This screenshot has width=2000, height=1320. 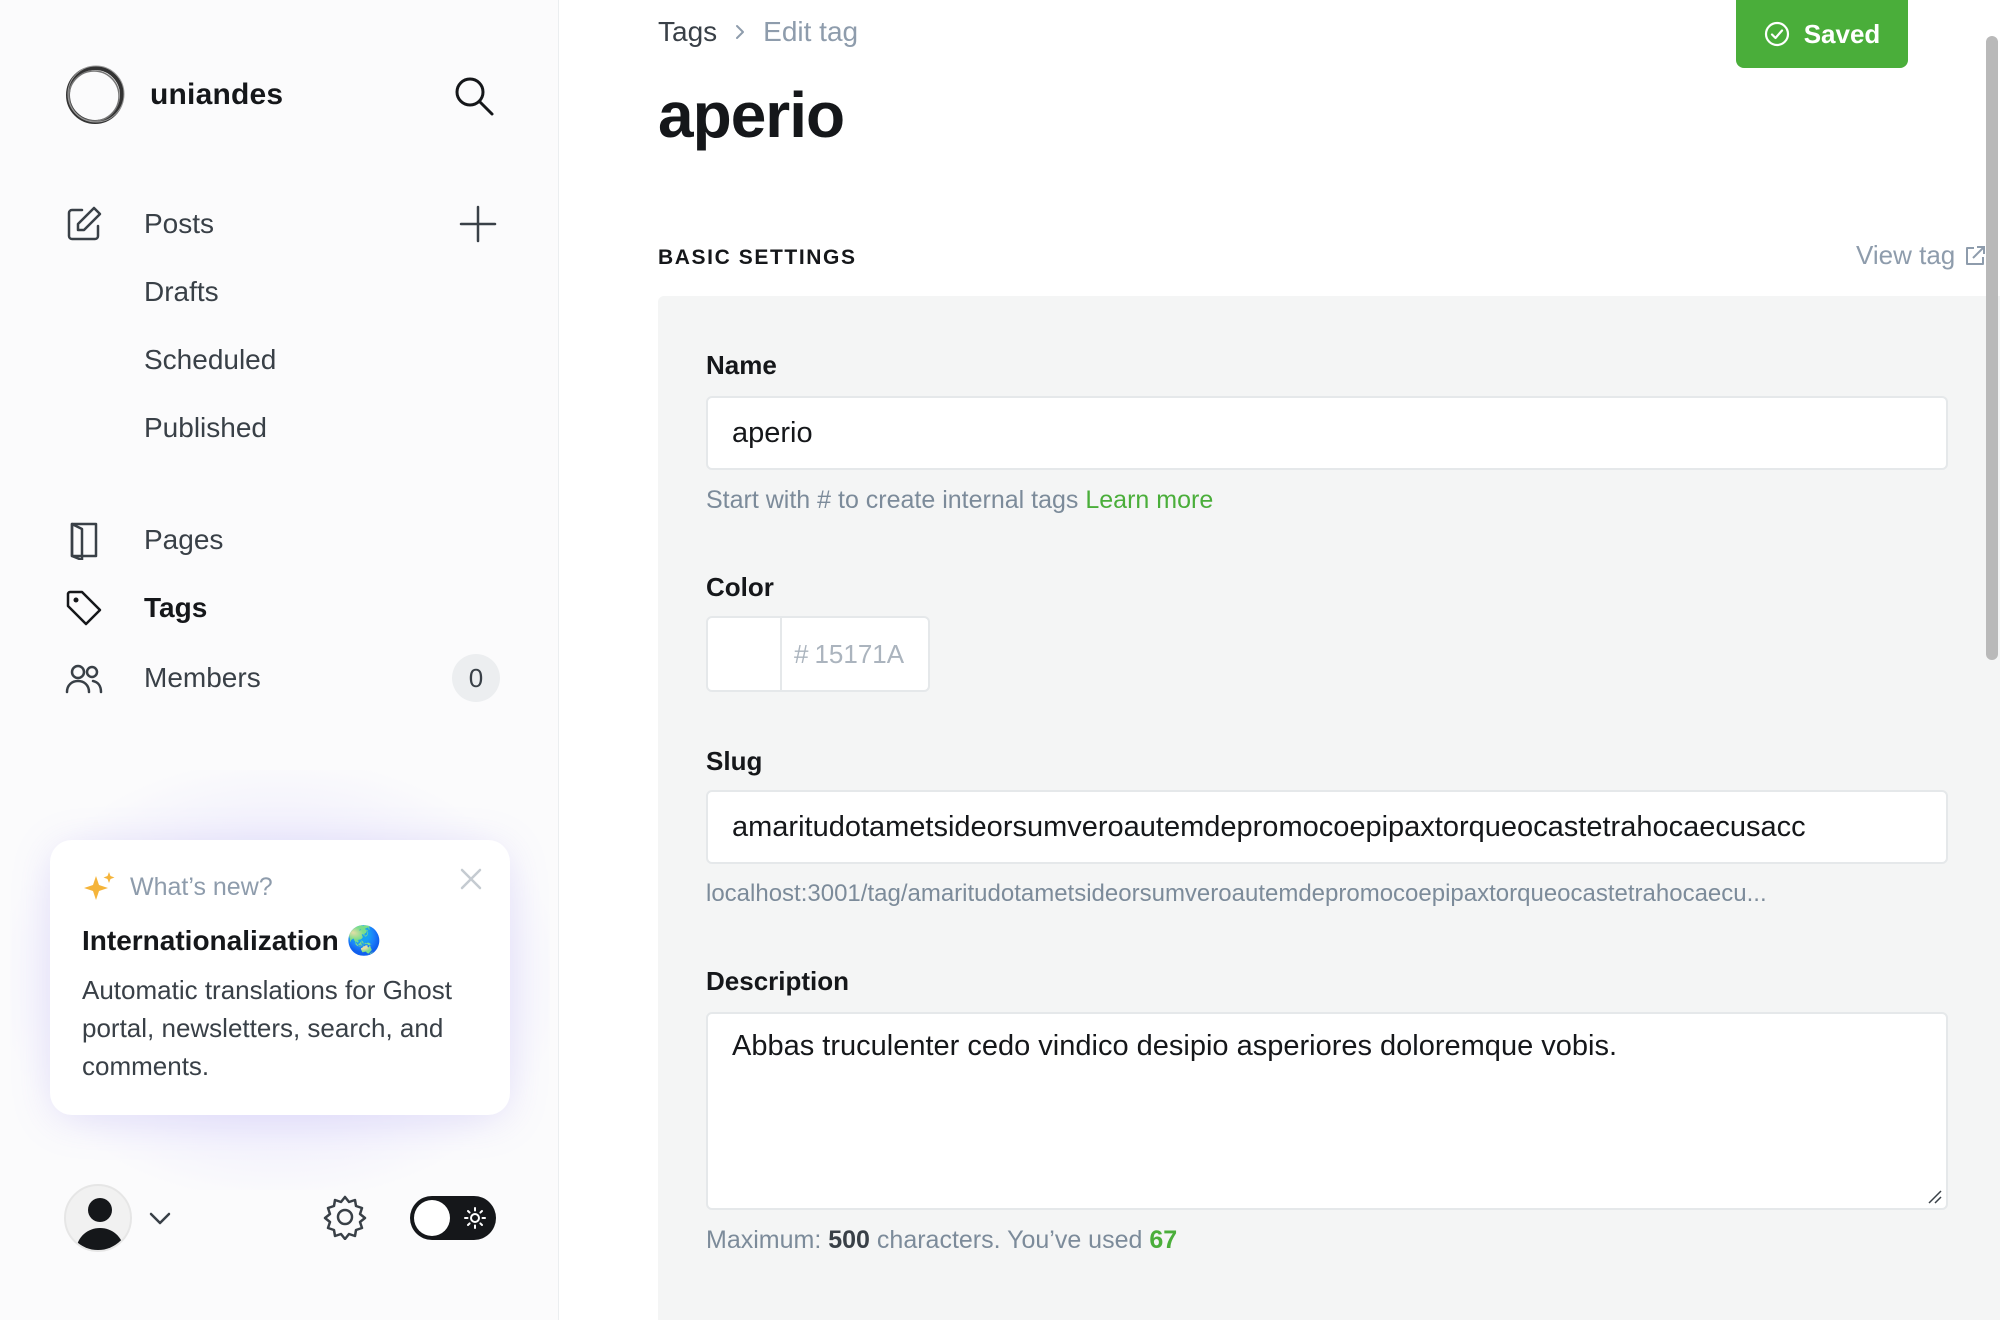 What do you see at coordinates (1992, 348) in the screenshot?
I see `scrollbar` at bounding box center [1992, 348].